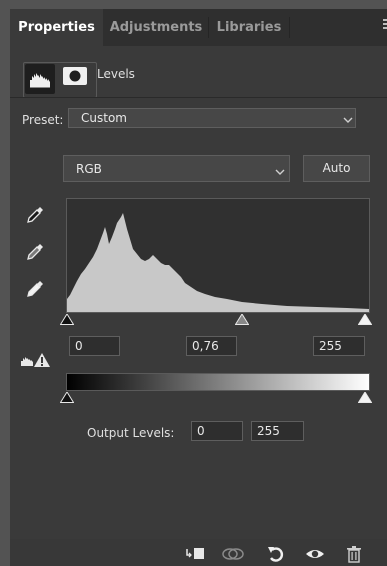 This screenshot has width=387, height=566. I want to click on output-levels-label: Output Levels:, so click(131, 433).